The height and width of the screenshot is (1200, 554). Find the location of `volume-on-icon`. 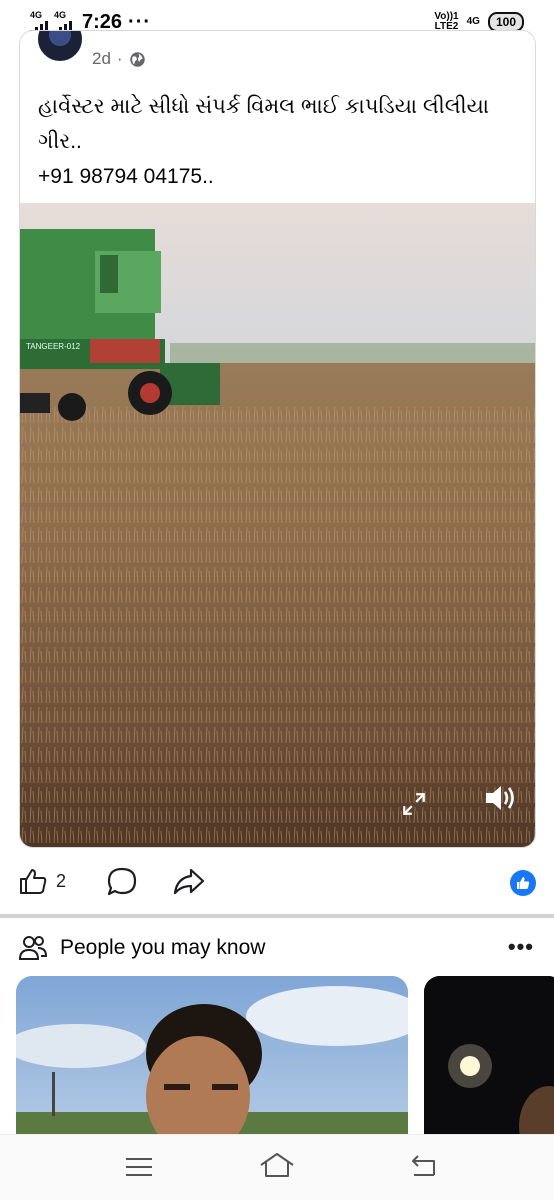

volume-on-icon is located at coordinates (500, 798).